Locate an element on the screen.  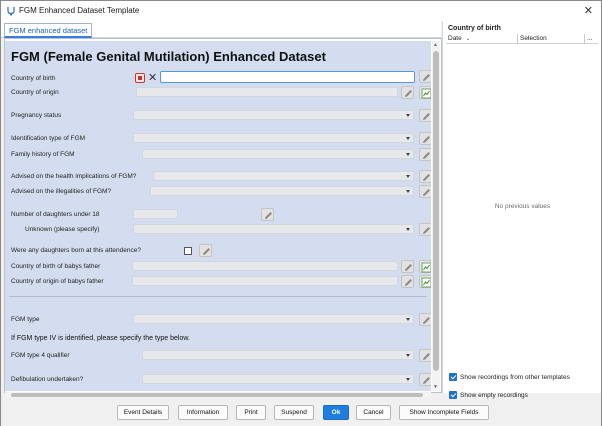
event-details-button: Event Details is located at coordinates (143, 412).